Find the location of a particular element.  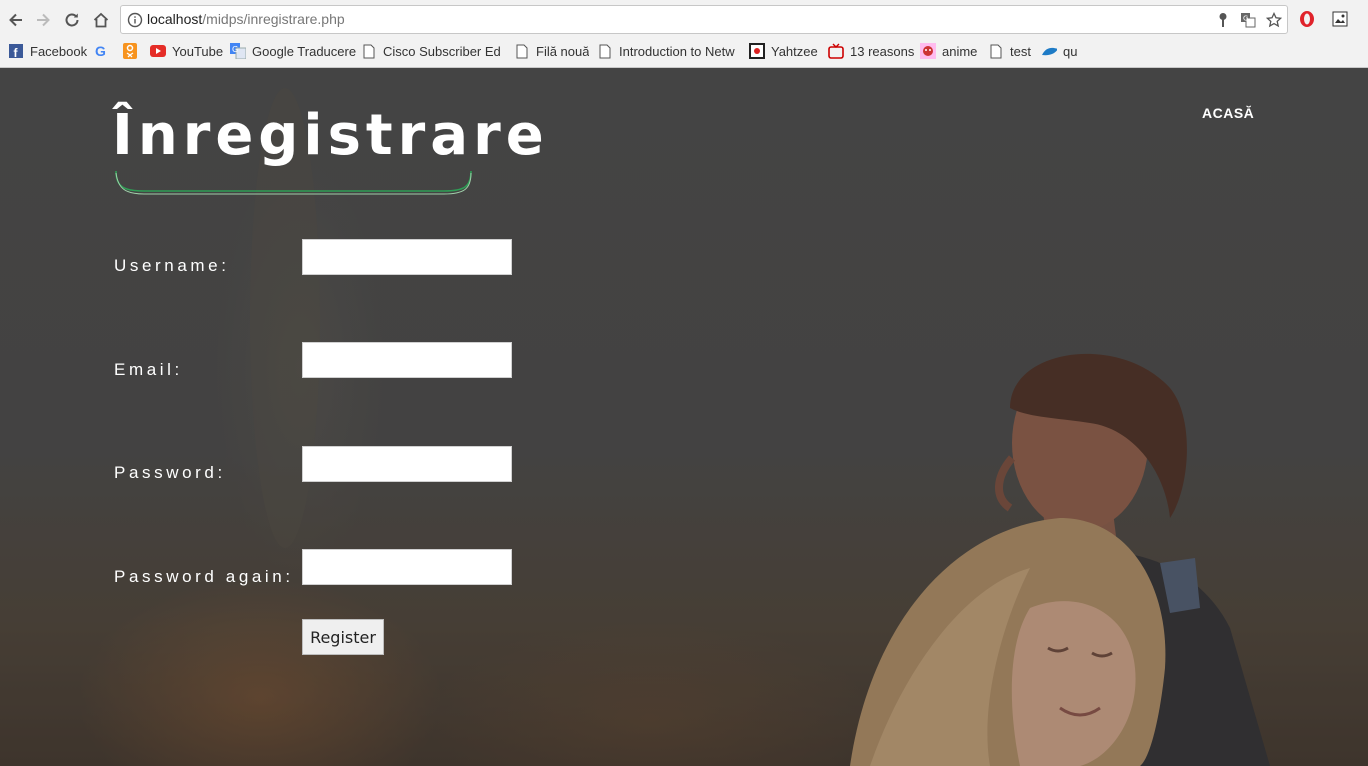

wave-icon is located at coordinates (1049, 51).